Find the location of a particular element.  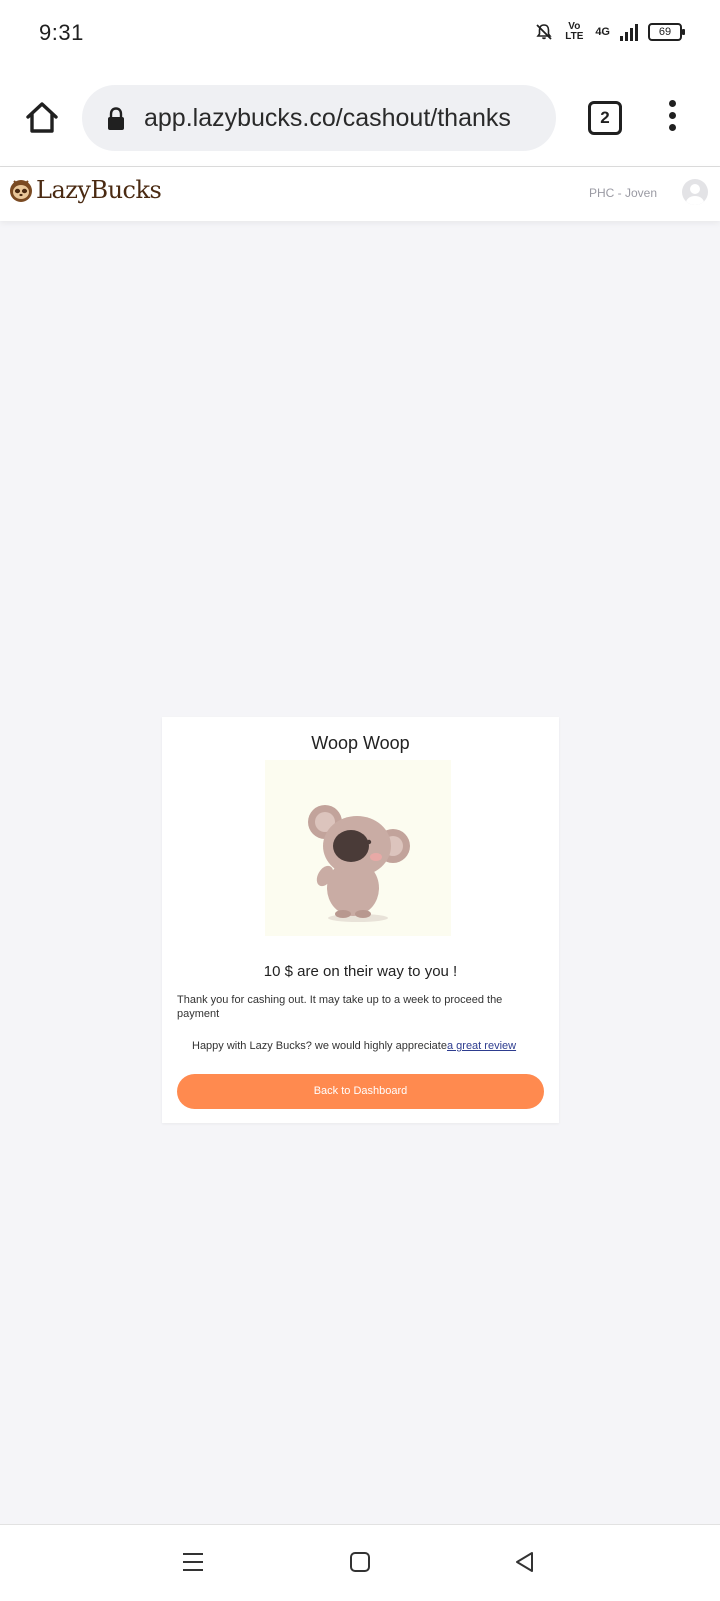

status-bar: 9:31 Vo LTE 4G 69 is located at coordinates (360, 36).